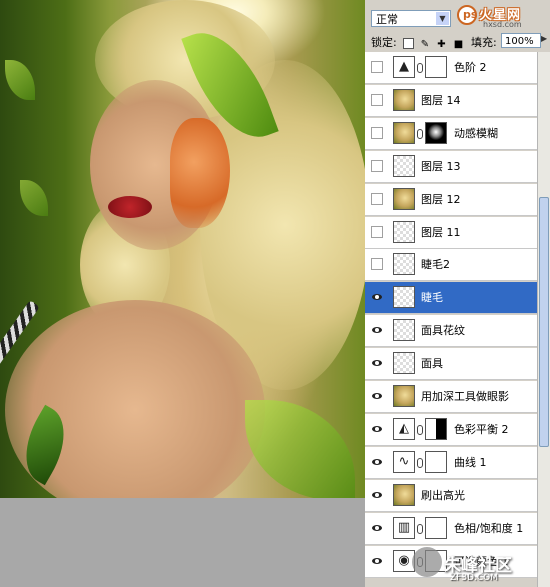  I want to click on layer-name: 用加深工具做眼影, so click(465, 396).